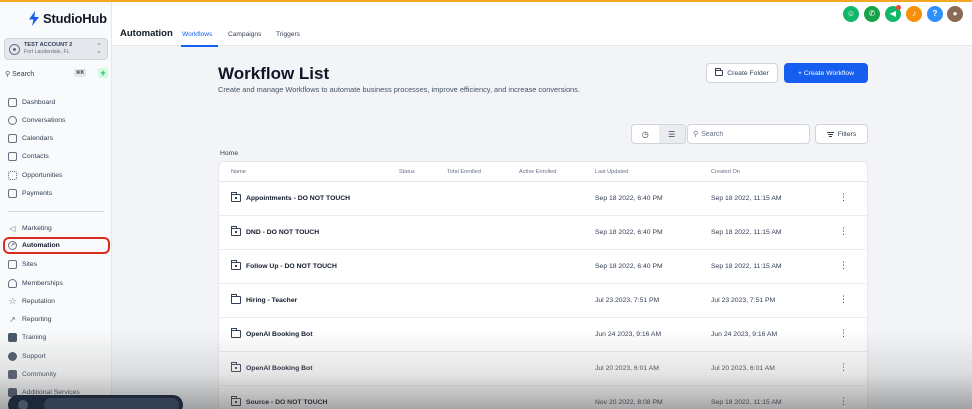 Image resolution: width=972 pixels, height=409 pixels. I want to click on sidebar-item-reputation: ☆ Reputation, so click(57, 301).